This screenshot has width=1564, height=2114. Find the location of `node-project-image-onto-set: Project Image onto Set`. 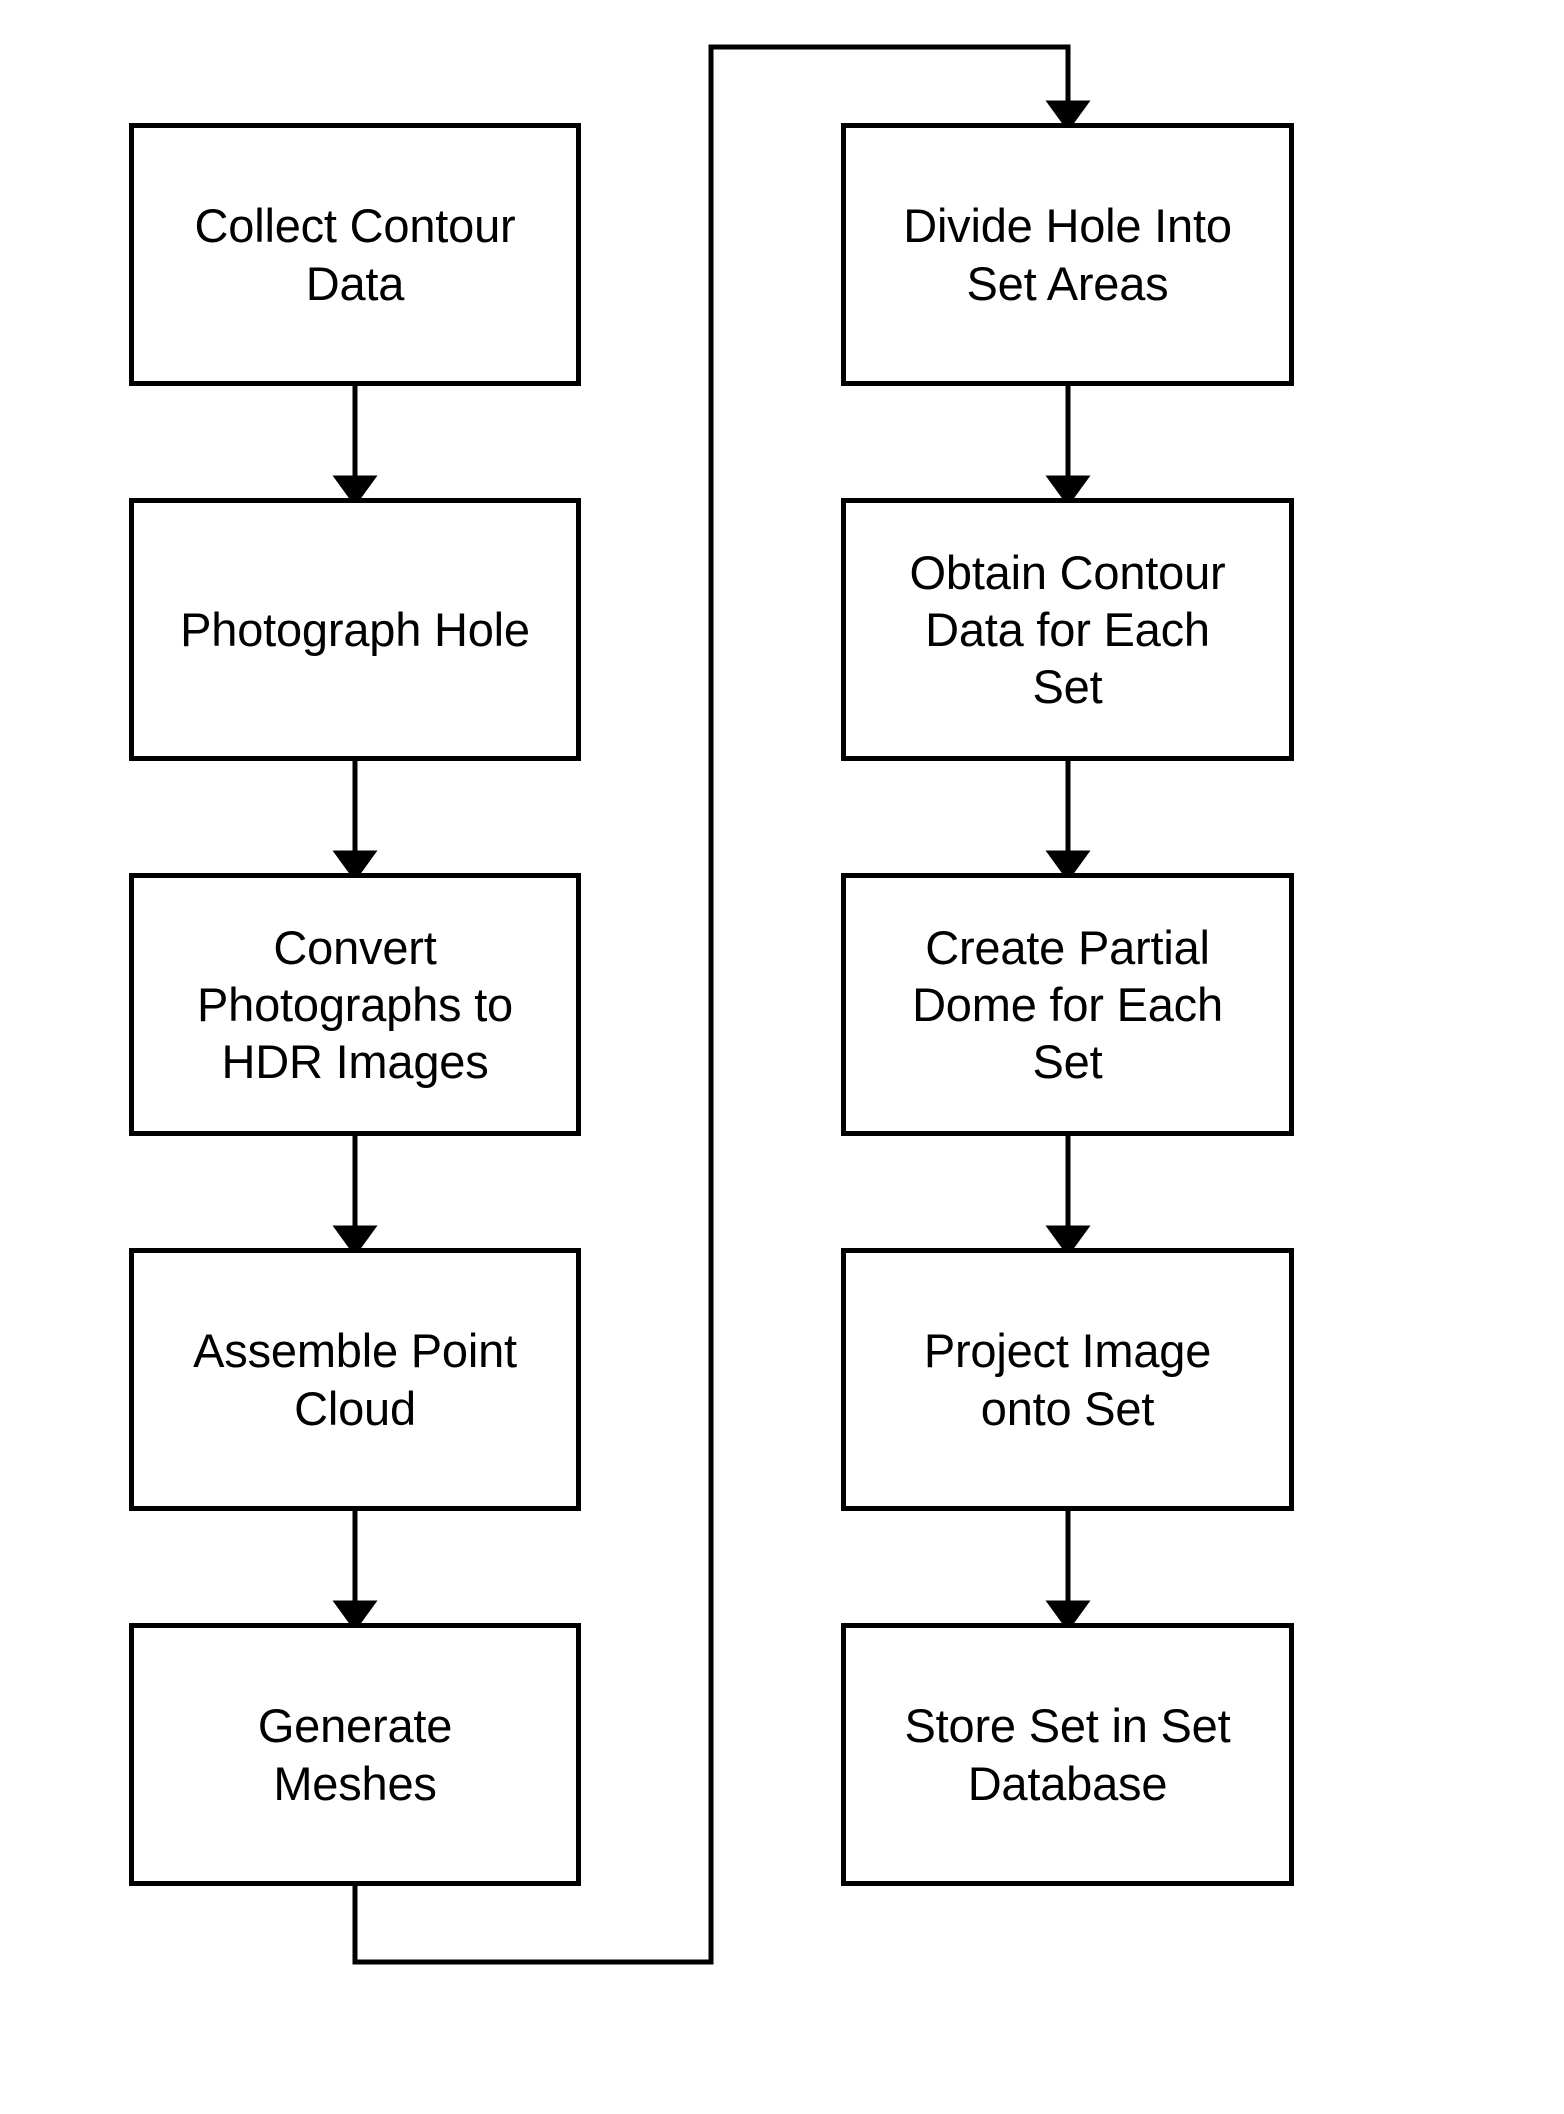

node-project-image-onto-set: Project Image onto Set is located at coordinates (1067, 1379).